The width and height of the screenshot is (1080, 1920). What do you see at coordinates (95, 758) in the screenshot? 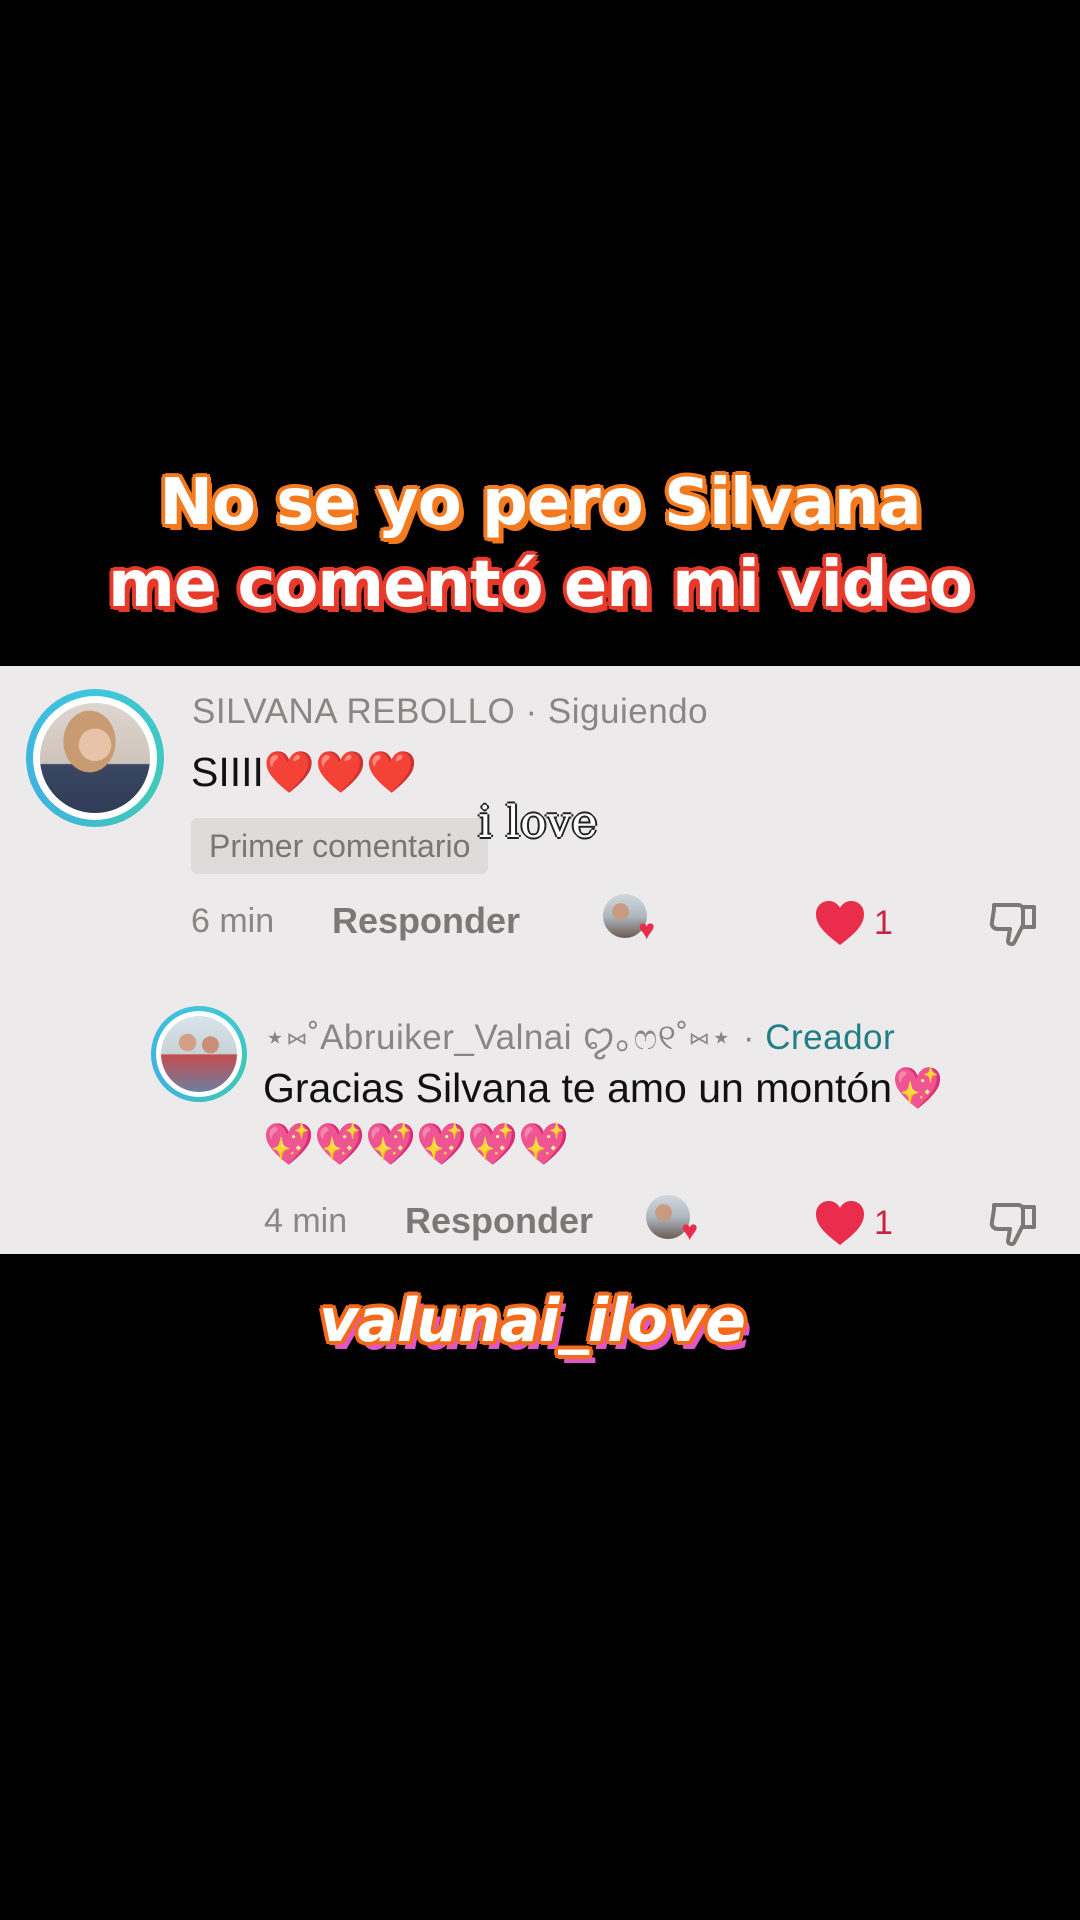
I see `avatar-silvana` at bounding box center [95, 758].